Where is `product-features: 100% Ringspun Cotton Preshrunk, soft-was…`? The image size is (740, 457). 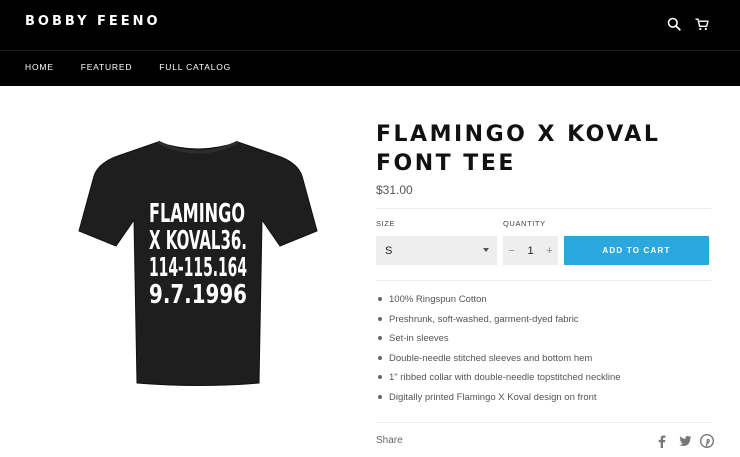
product-features: 100% Ringspun Cotton Preshrunk, soft-was… is located at coordinates (498, 351).